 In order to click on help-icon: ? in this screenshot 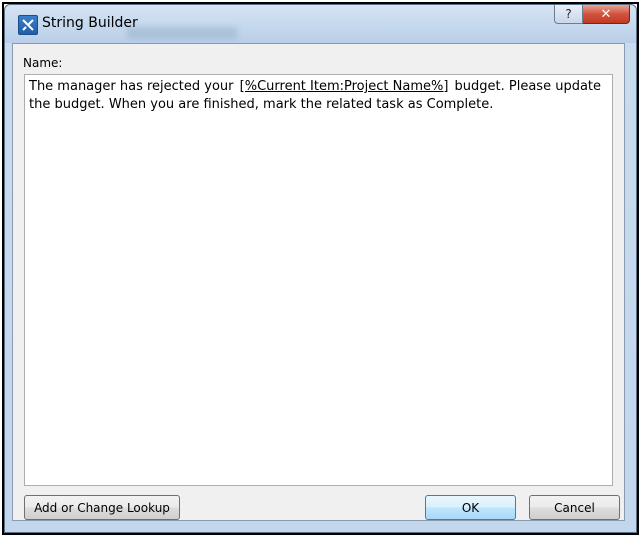, I will do `click(568, 14)`.